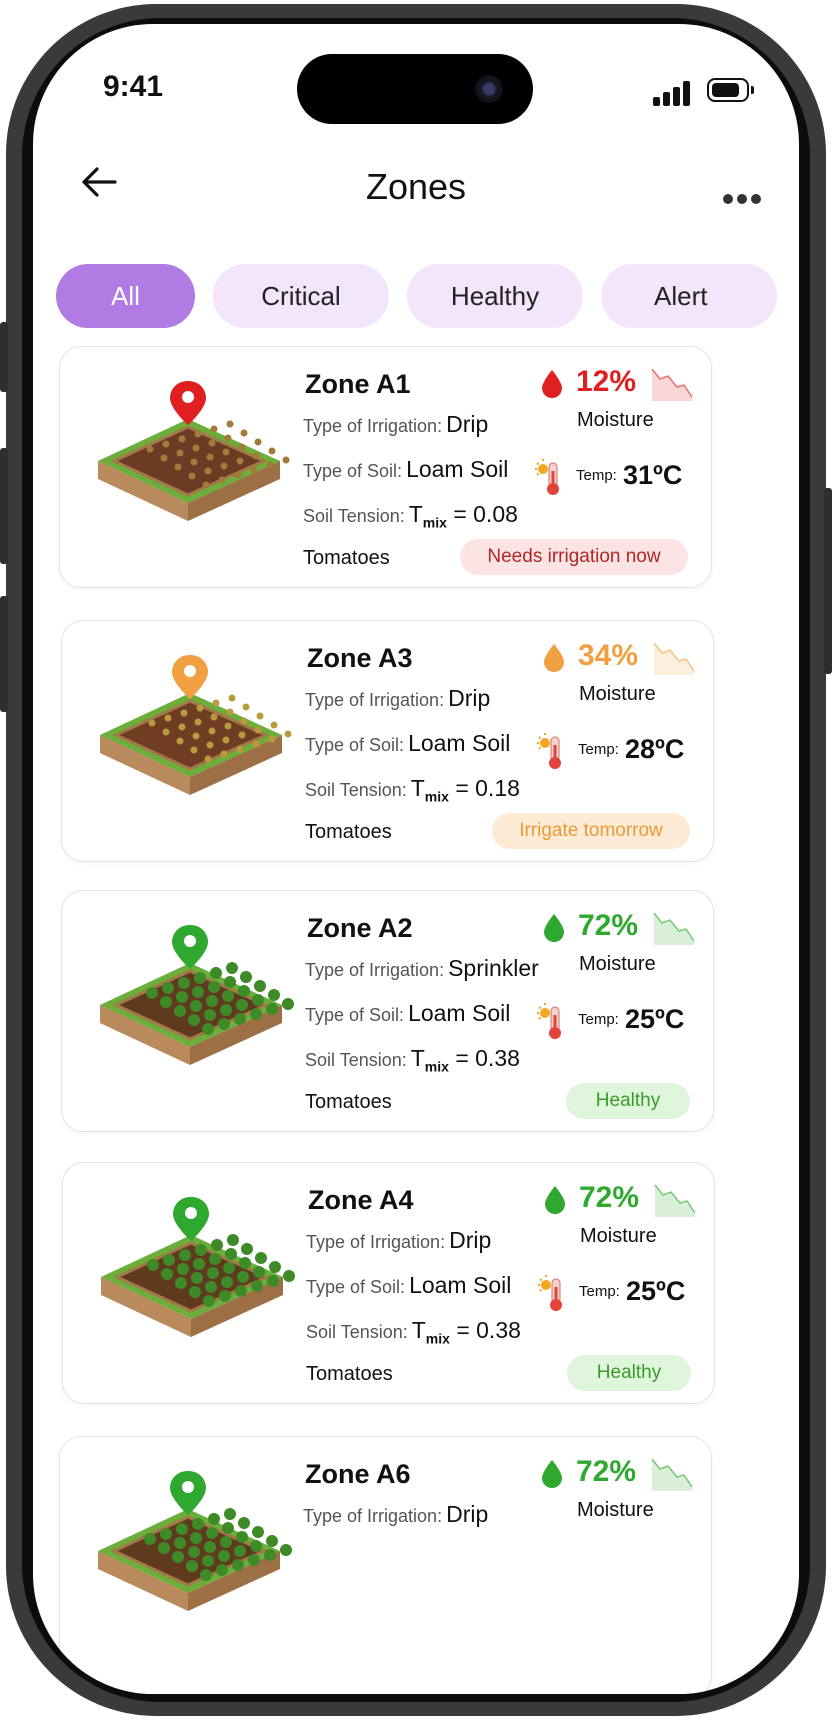  What do you see at coordinates (196, 725) in the screenshot?
I see `orange-map-pin-icon` at bounding box center [196, 725].